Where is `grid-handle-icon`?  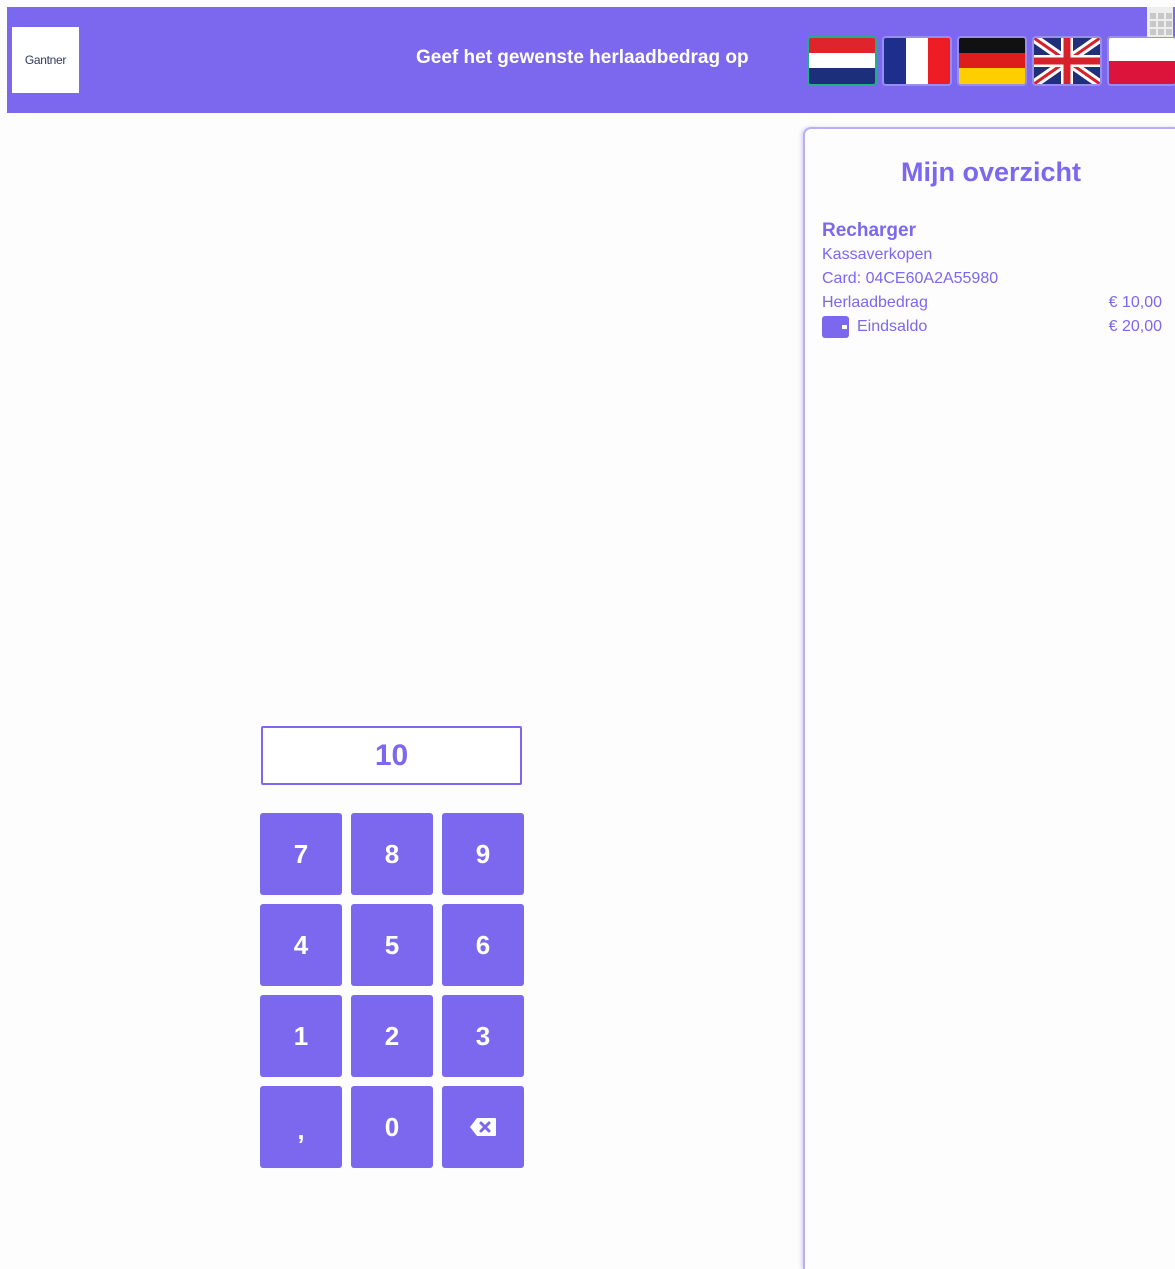
grid-handle-icon is located at coordinates (1160, 22).